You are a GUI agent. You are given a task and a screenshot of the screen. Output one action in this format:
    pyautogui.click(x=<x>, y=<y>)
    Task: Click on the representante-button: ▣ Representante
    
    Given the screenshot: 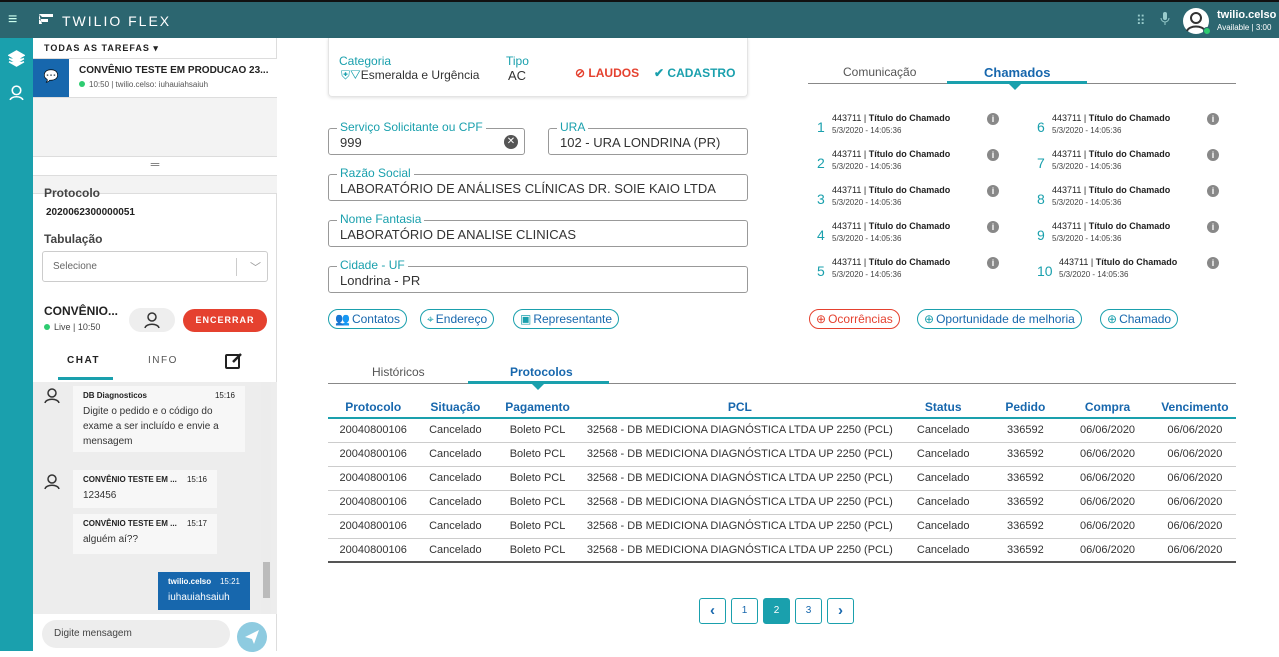 What is the action you would take?
    pyautogui.click(x=566, y=319)
    